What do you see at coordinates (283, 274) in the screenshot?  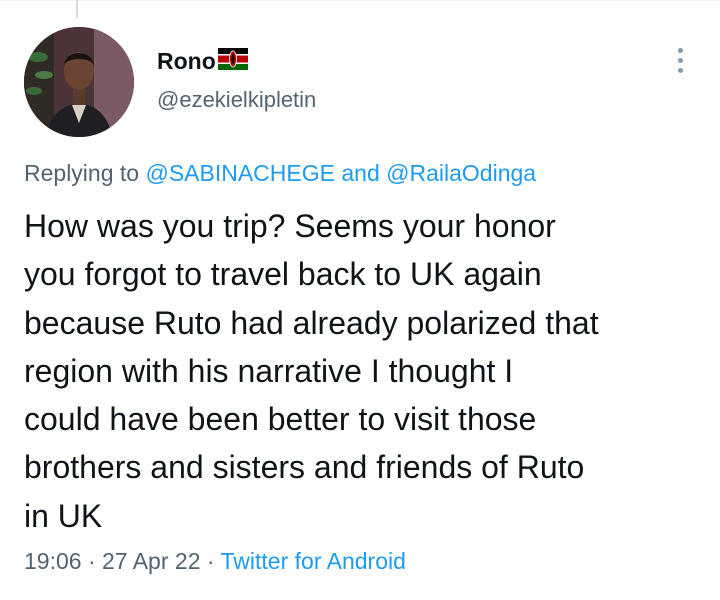 I see `tweet-text-line: you forgot to travel back to UK again` at bounding box center [283, 274].